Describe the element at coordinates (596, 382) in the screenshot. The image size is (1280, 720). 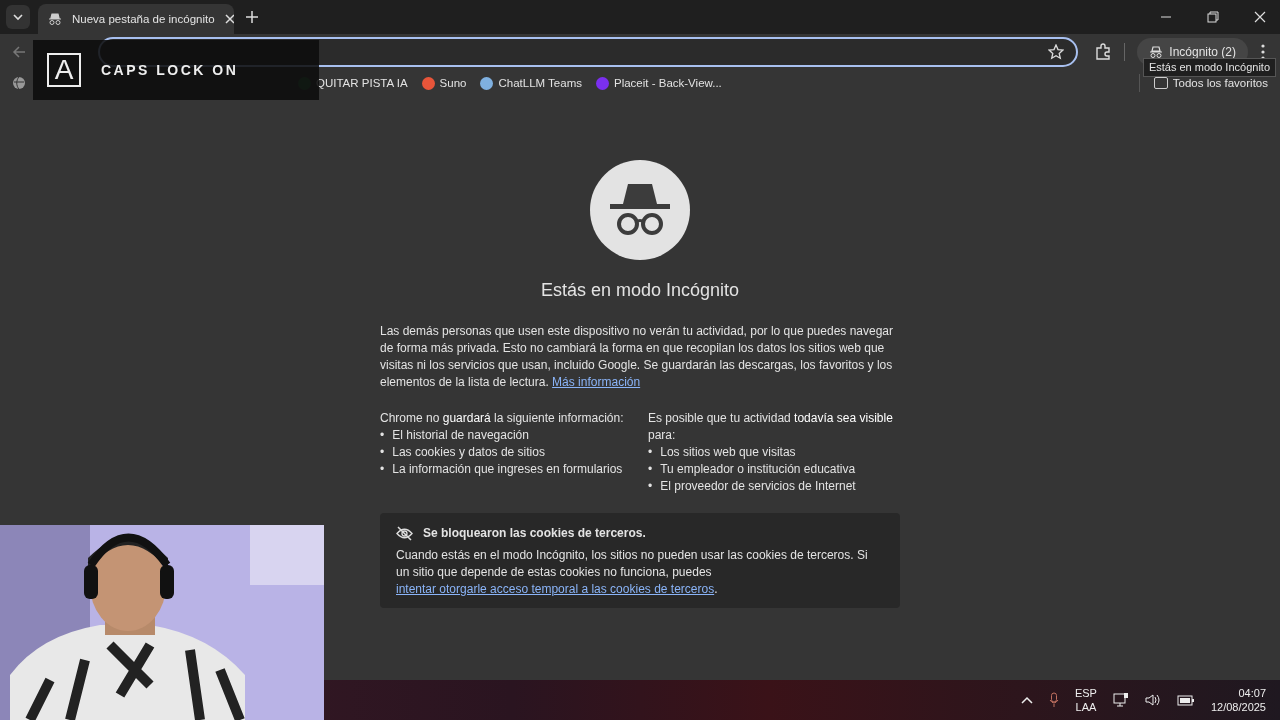
I see `more-info-link: Más información` at that location.